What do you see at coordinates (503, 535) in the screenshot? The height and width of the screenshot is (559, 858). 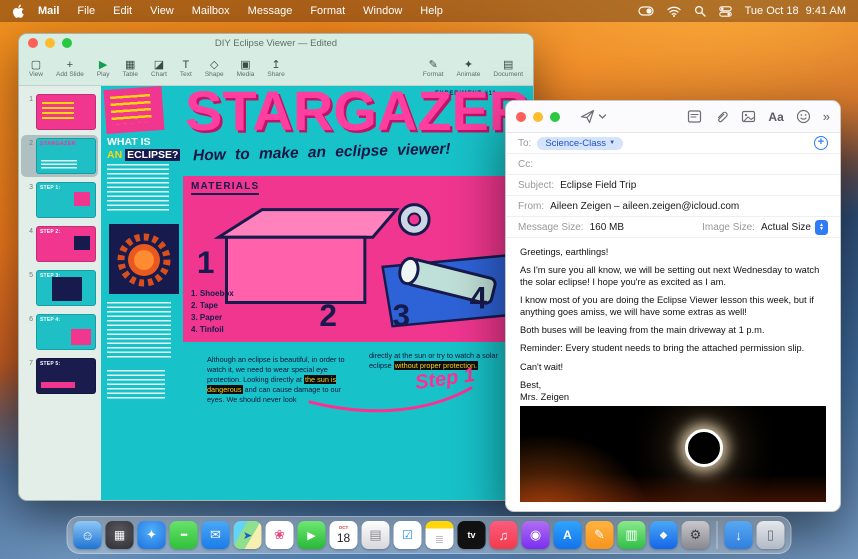 I see `dock-music-icon: ♫` at bounding box center [503, 535].